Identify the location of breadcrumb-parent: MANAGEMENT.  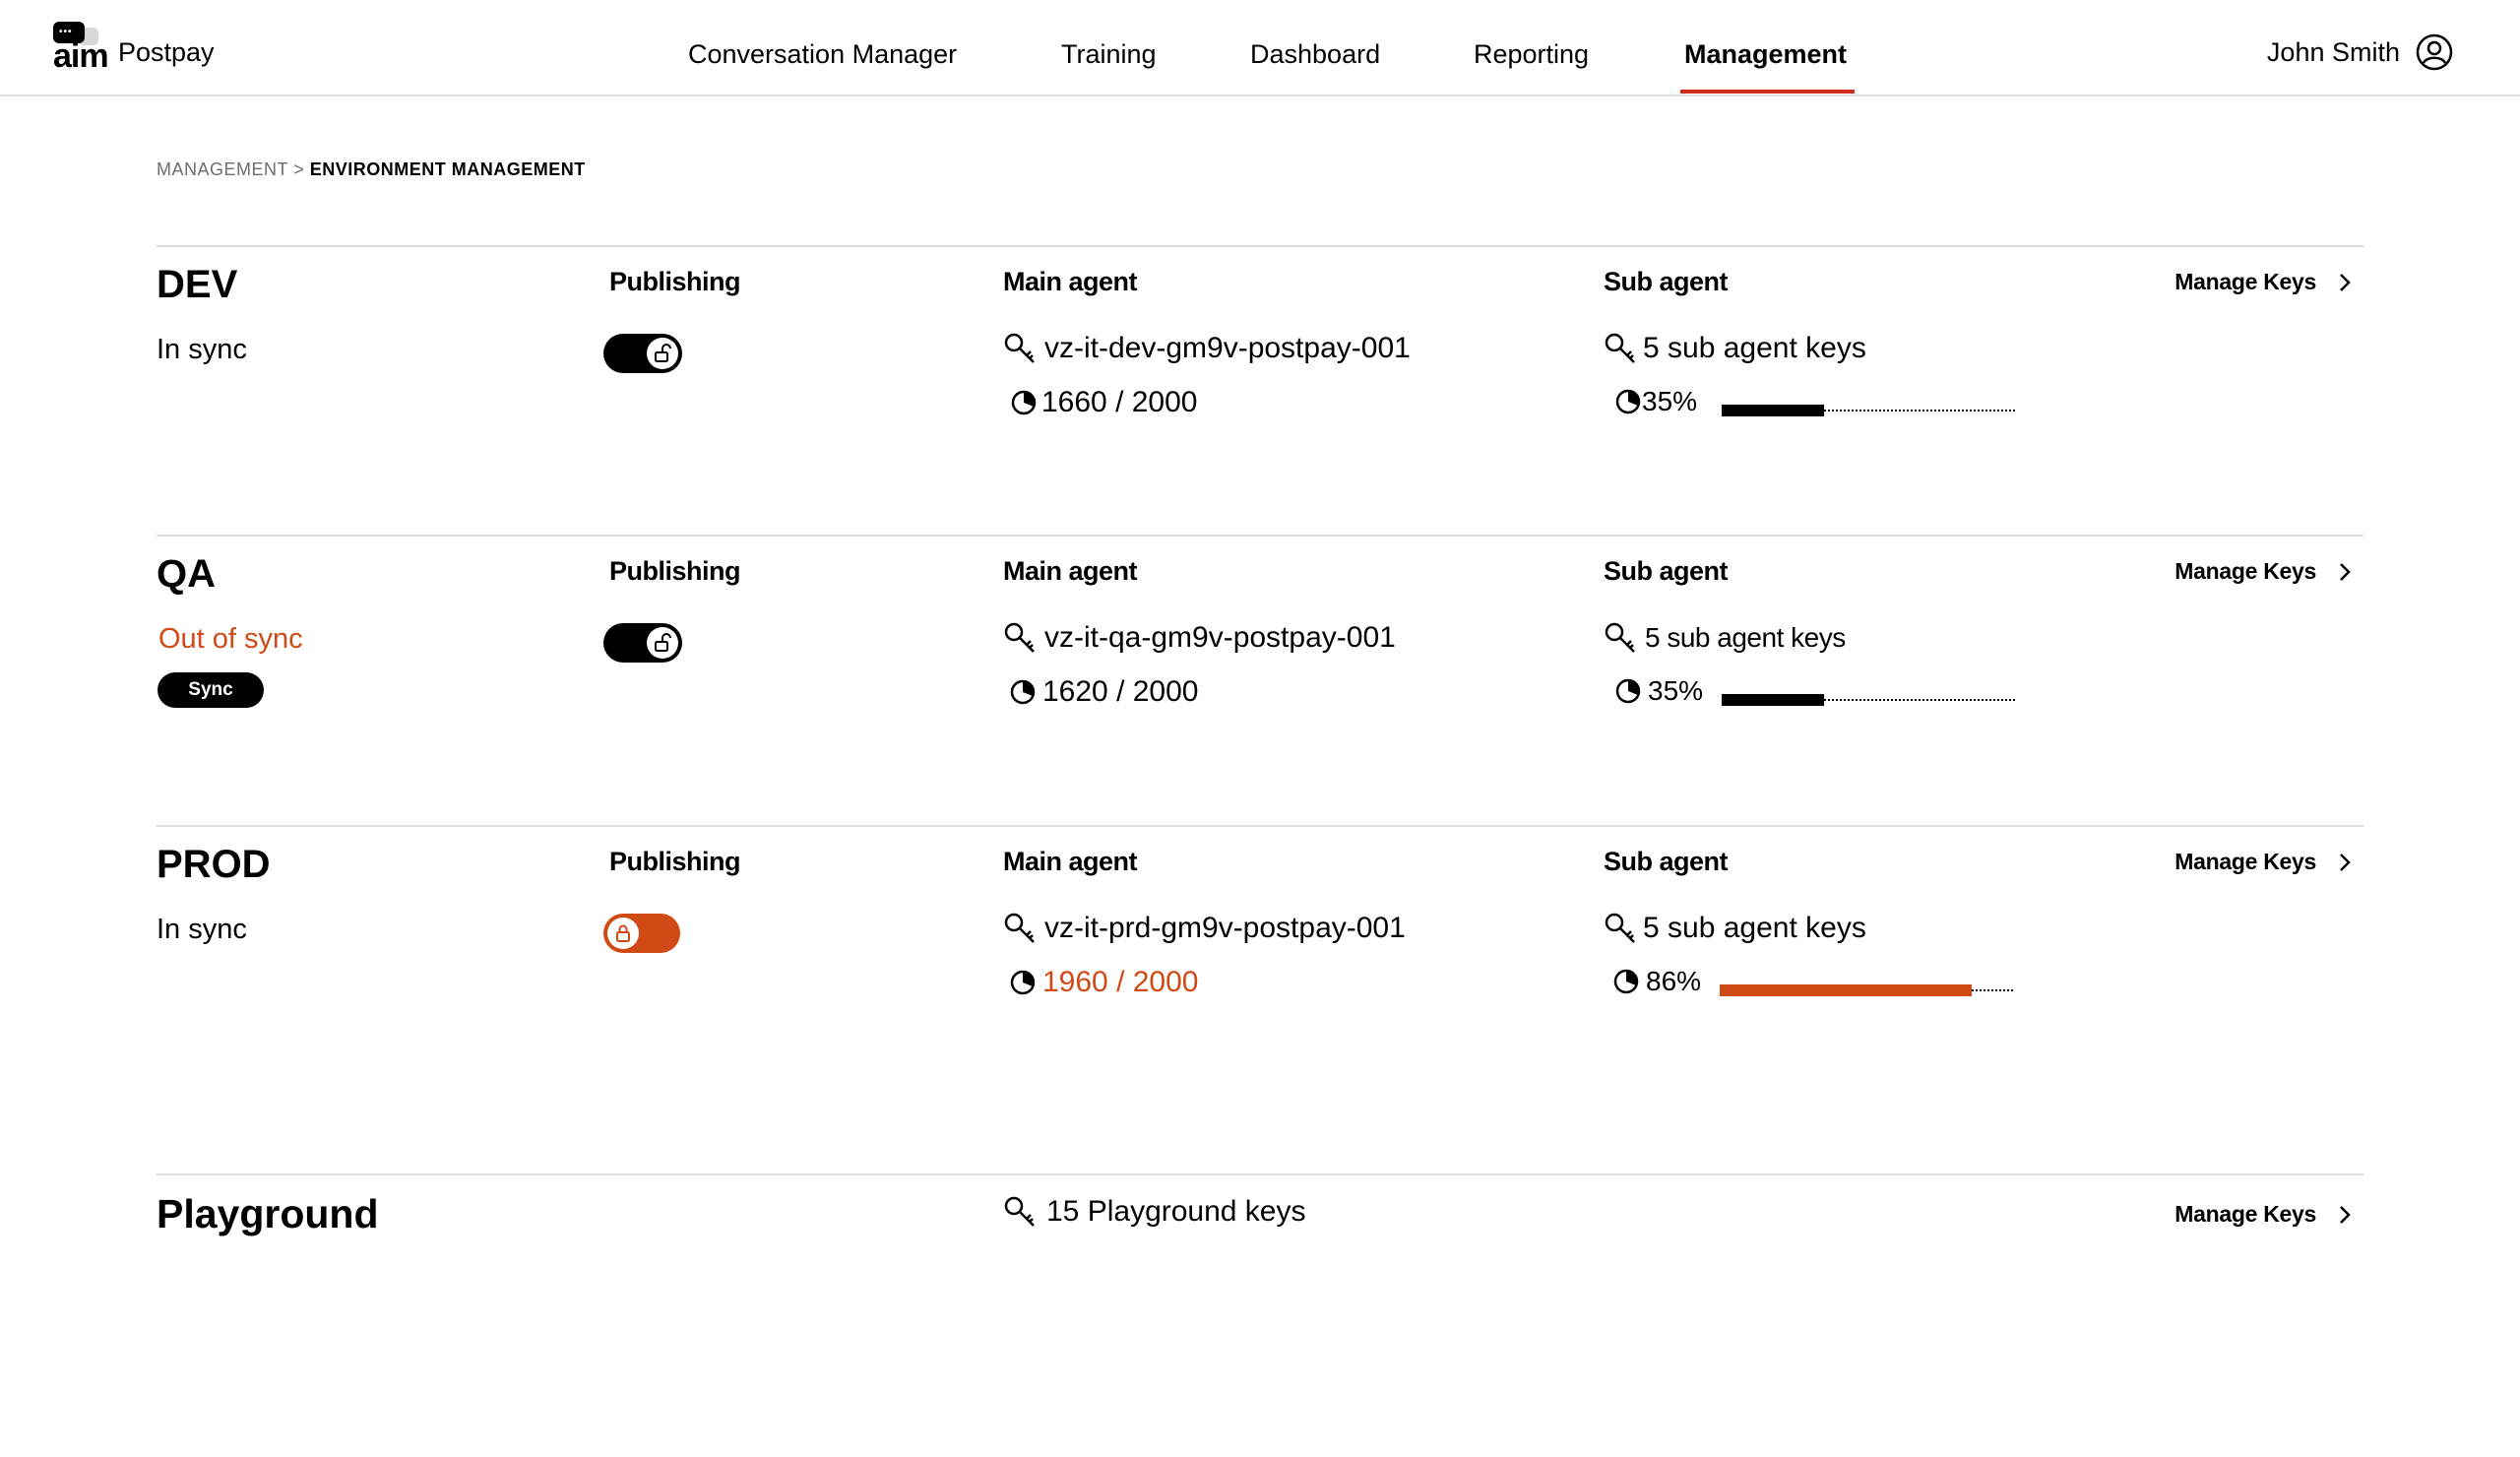
(222, 169).